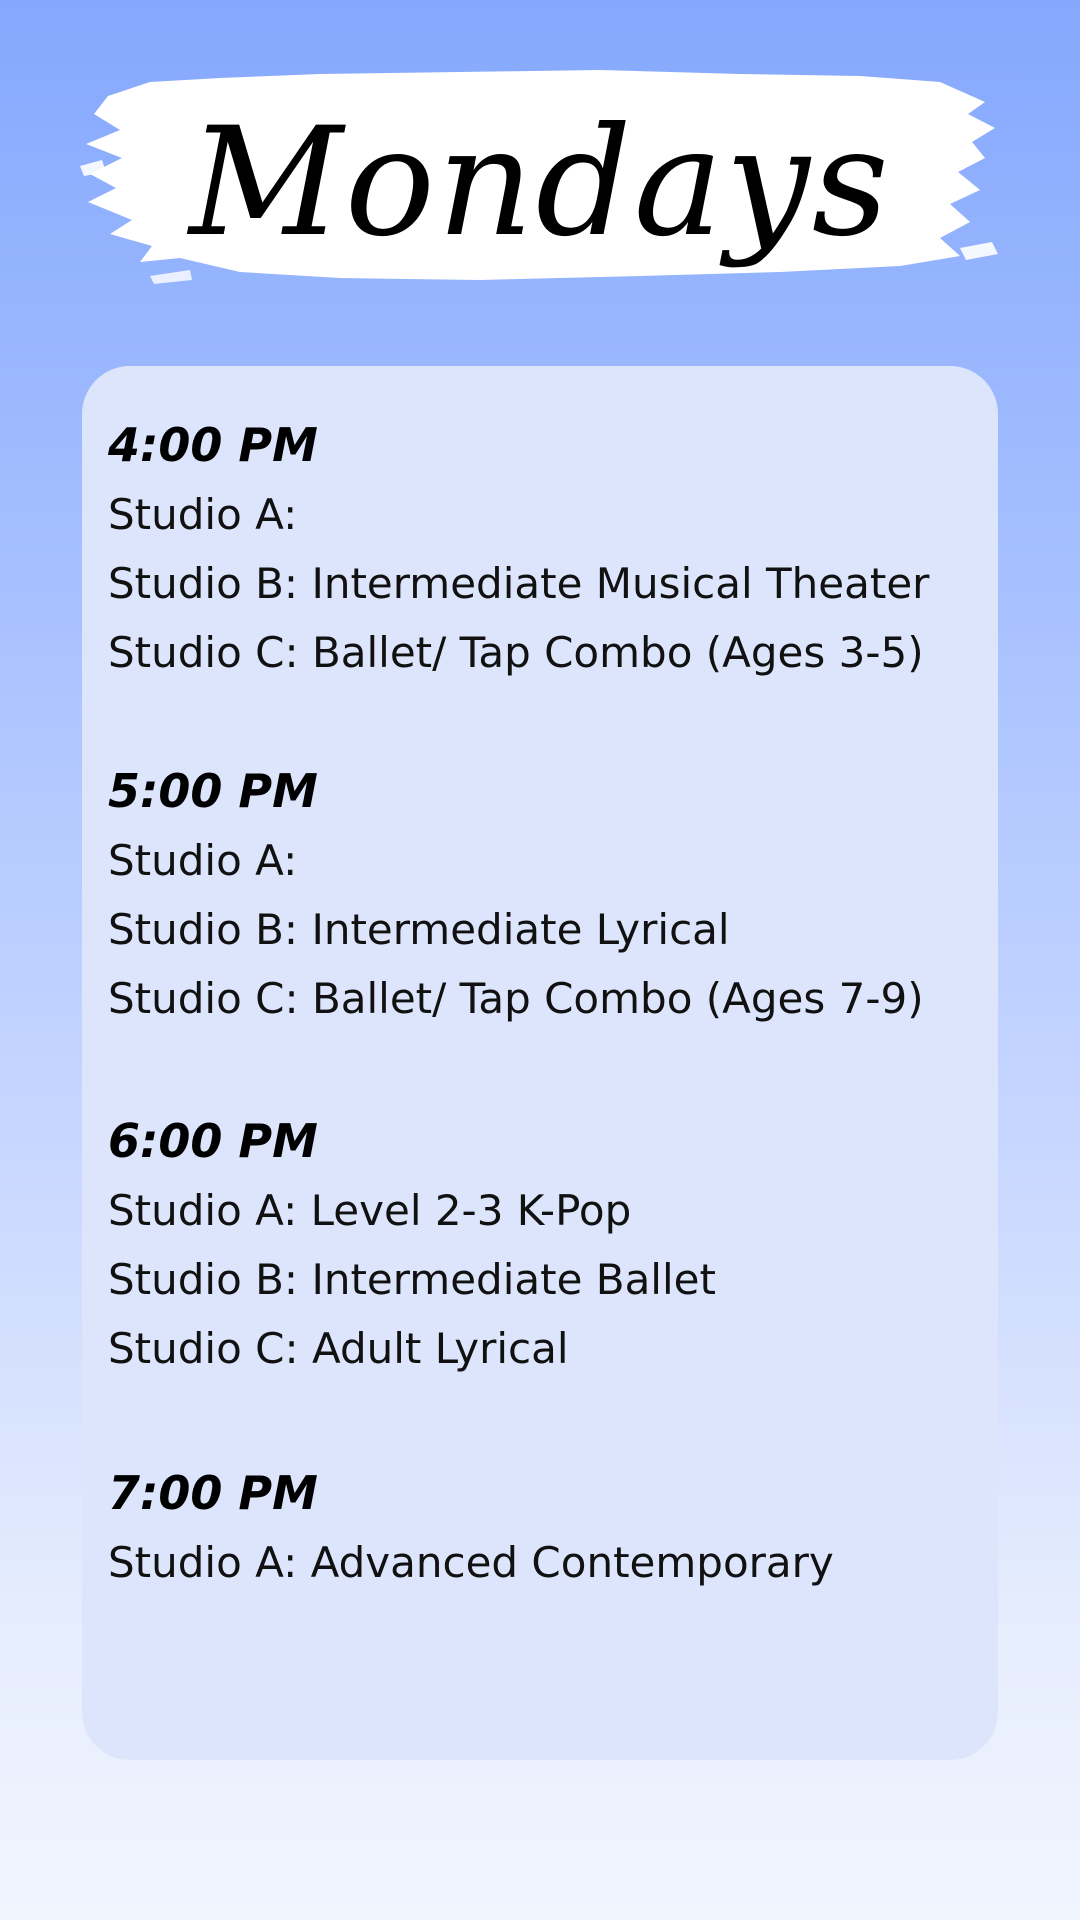 This screenshot has width=1080, height=1920. I want to click on time-heading: 4:00 PM, so click(213, 445).